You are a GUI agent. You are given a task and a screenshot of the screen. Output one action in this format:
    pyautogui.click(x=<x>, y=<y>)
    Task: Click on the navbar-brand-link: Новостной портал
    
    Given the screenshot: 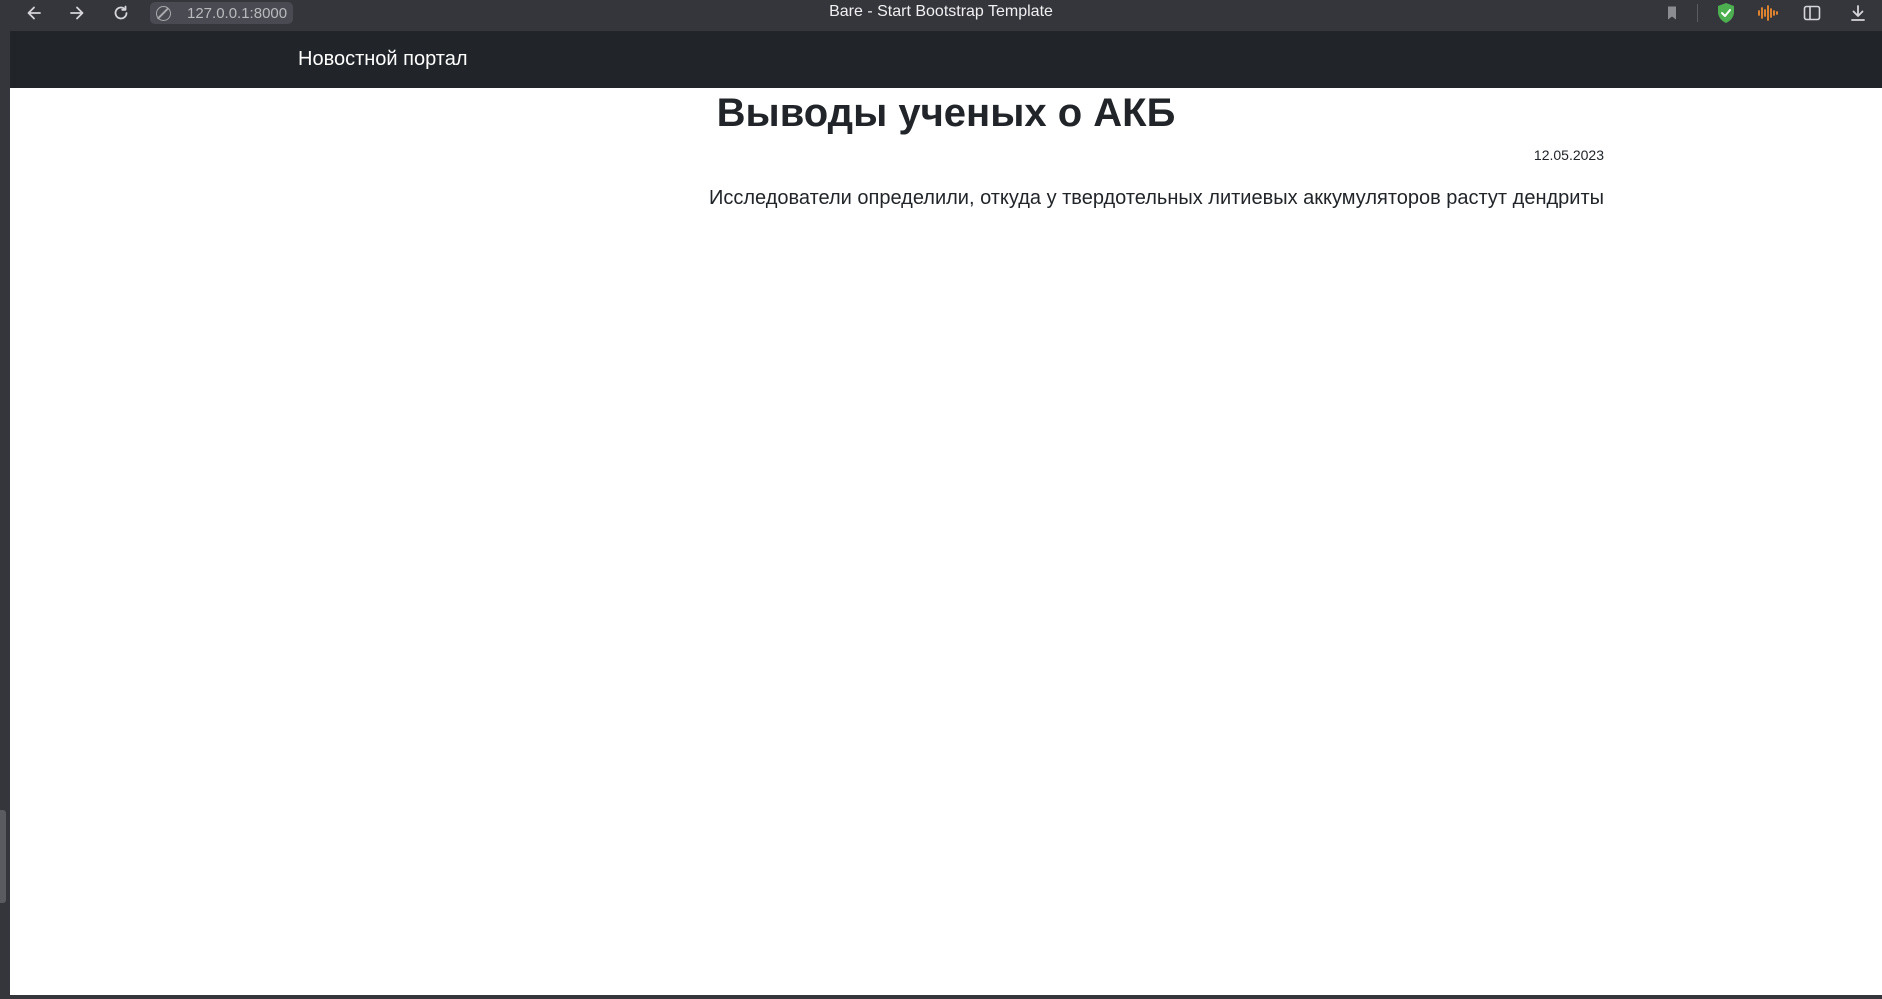 What is the action you would take?
    pyautogui.click(x=383, y=59)
    